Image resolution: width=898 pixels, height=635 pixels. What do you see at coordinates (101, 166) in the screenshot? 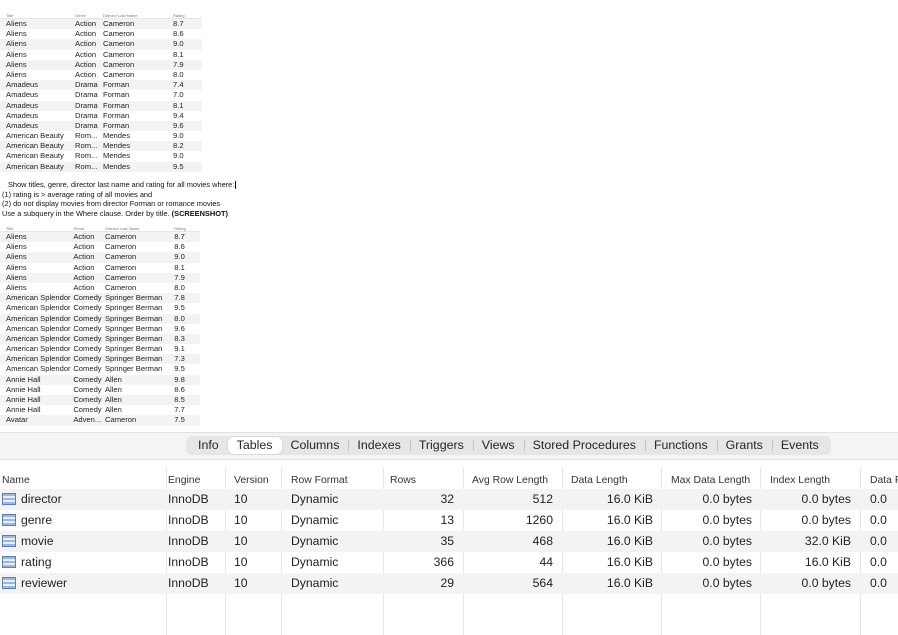
I see `screenshot-row: American Beauty Rom... Mendes 9.5` at bounding box center [101, 166].